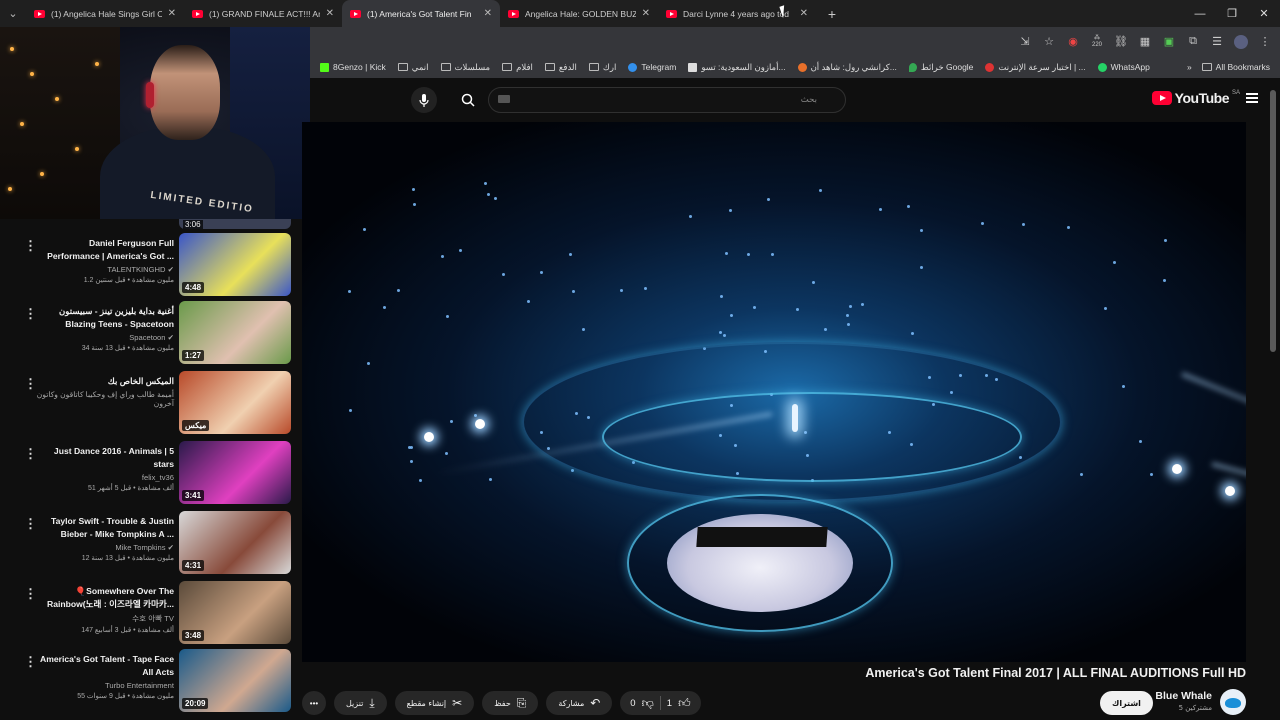 The width and height of the screenshot is (1280, 720). What do you see at coordinates (1121, 42) in the screenshot?
I see `extension-link-icon: ⛓` at bounding box center [1121, 42].